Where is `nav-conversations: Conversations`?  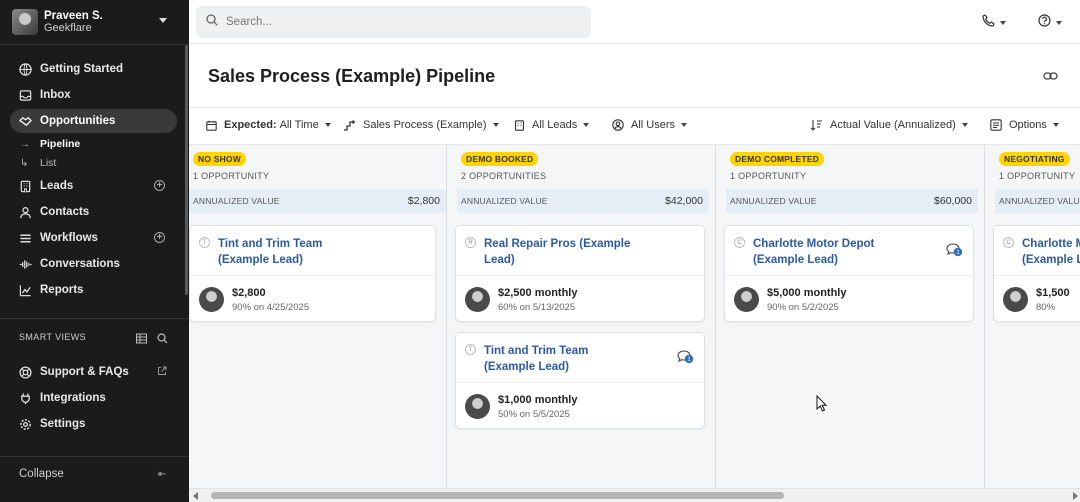 nav-conversations: Conversations is located at coordinates (93, 264).